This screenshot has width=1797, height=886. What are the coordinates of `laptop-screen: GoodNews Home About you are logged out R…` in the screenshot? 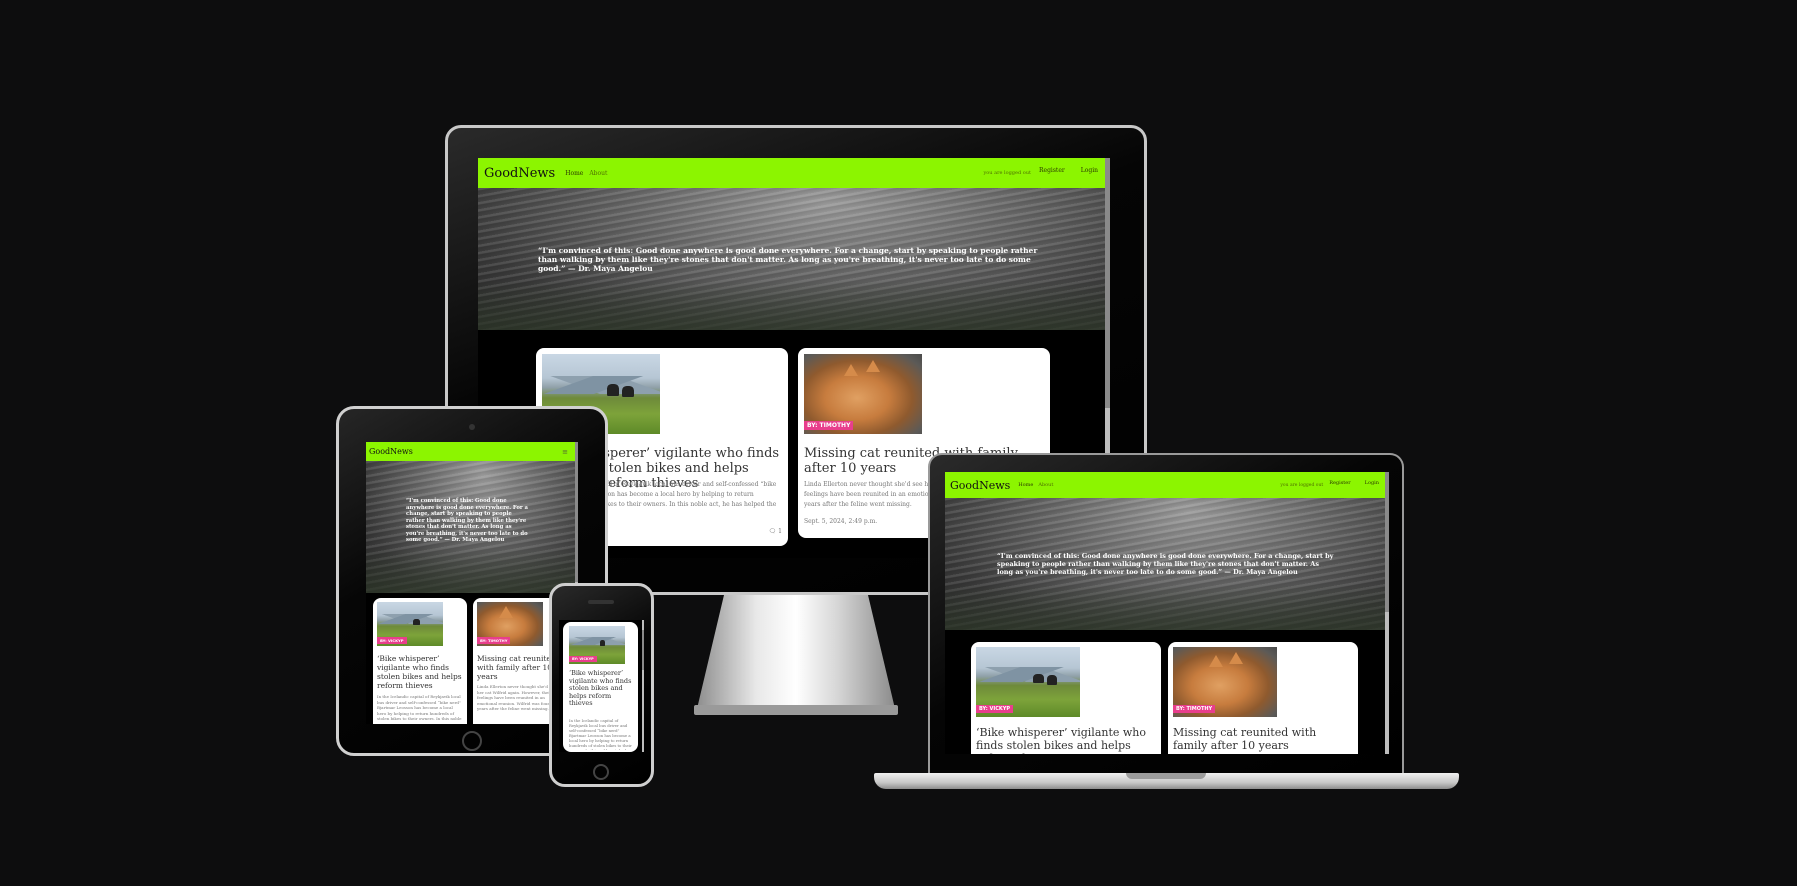 It's located at (1167, 613).